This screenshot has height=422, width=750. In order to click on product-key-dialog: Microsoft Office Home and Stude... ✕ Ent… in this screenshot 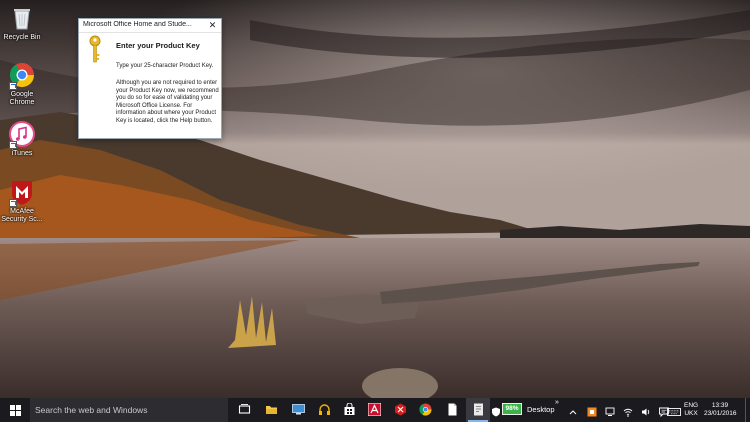, I will do `click(150, 78)`.